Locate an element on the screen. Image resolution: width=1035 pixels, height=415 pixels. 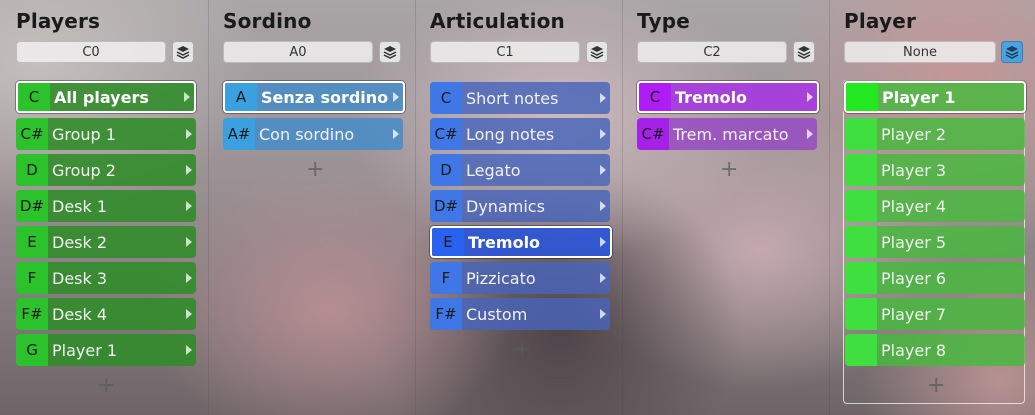
item-label: Player 6 is located at coordinates (914, 278).